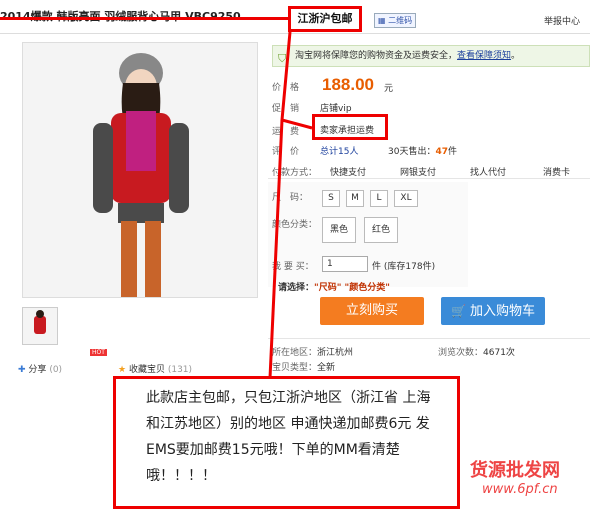 The image size is (590, 514). Describe the element at coordinates (296, 80) in the screenshot. I see `annotation-connector-shipping` at that location.